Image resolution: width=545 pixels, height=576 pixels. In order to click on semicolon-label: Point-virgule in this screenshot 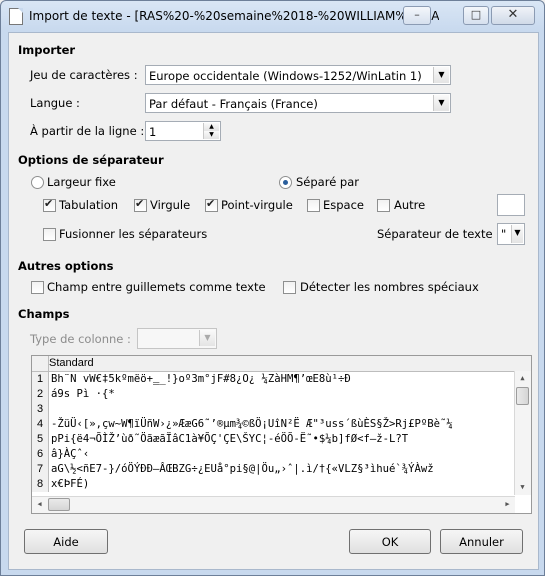, I will do `click(257, 205)`.